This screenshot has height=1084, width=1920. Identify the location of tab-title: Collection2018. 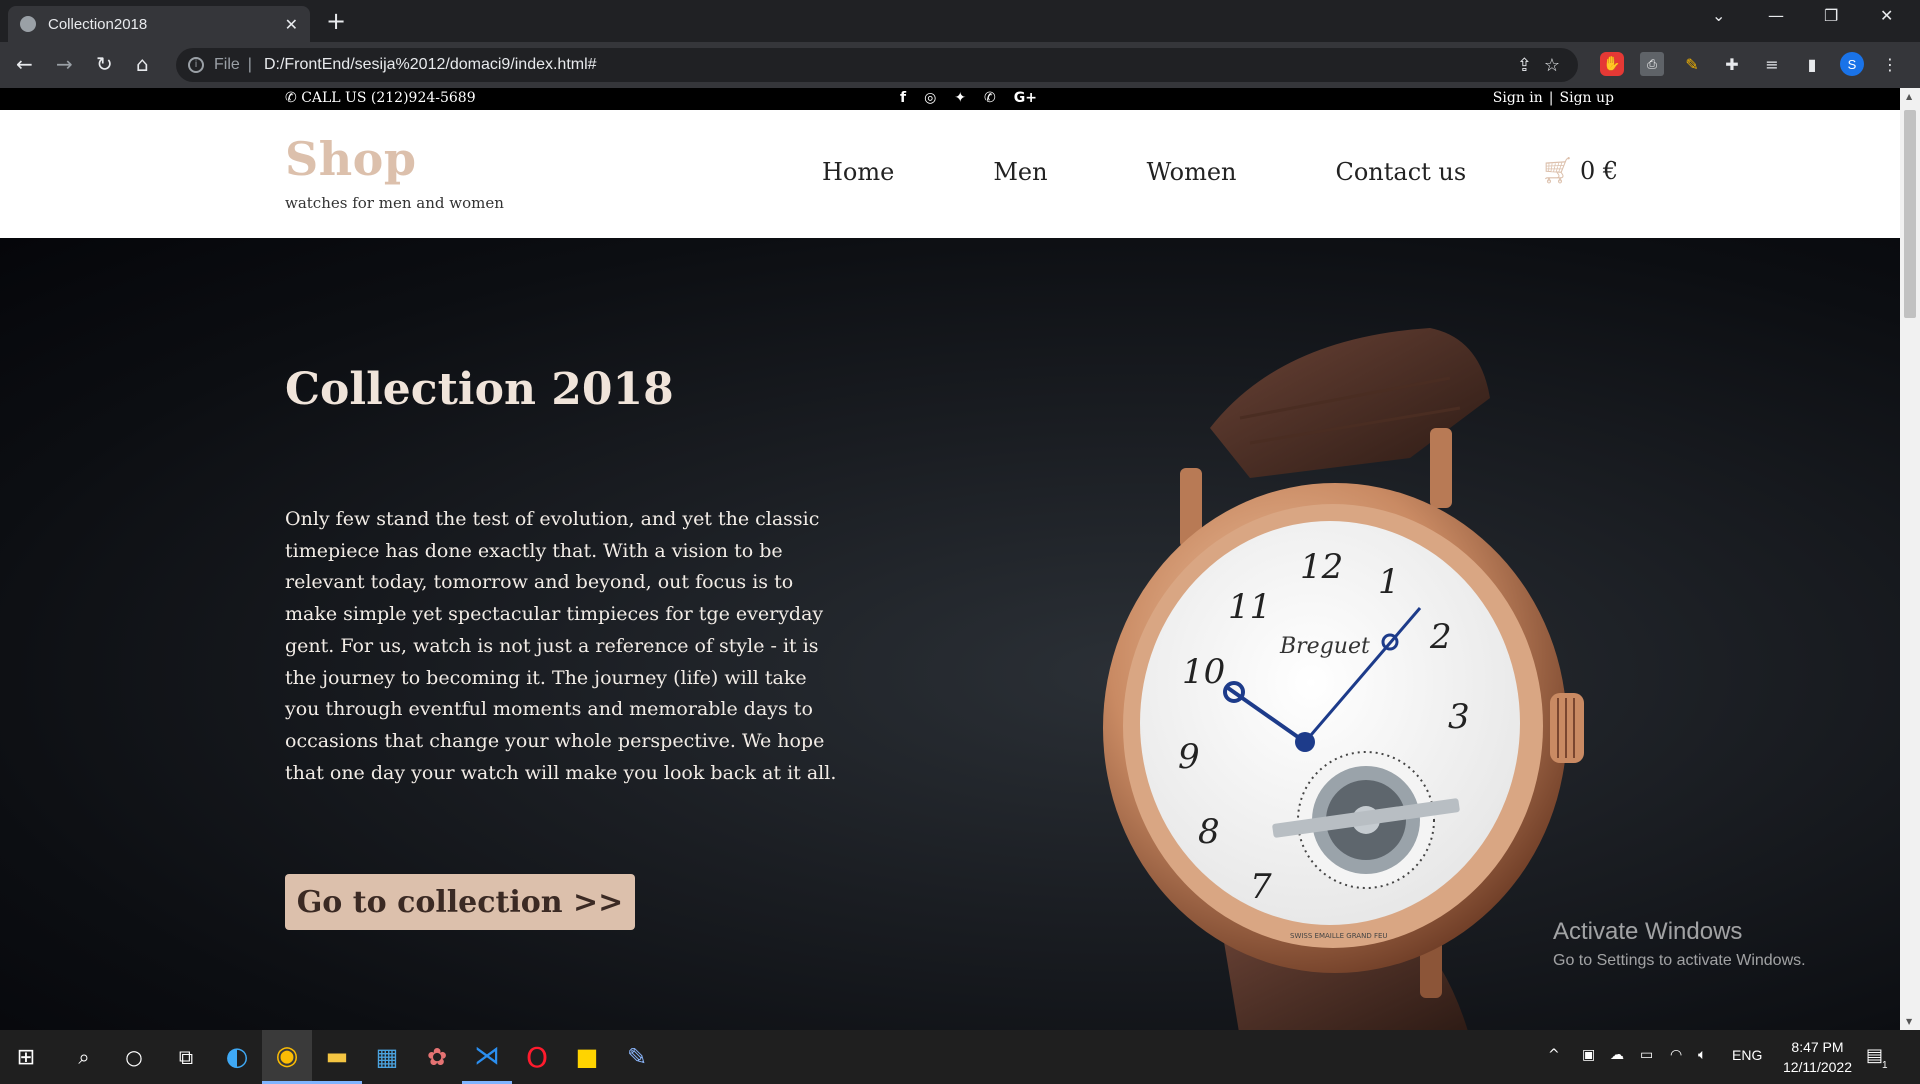
(98, 24).